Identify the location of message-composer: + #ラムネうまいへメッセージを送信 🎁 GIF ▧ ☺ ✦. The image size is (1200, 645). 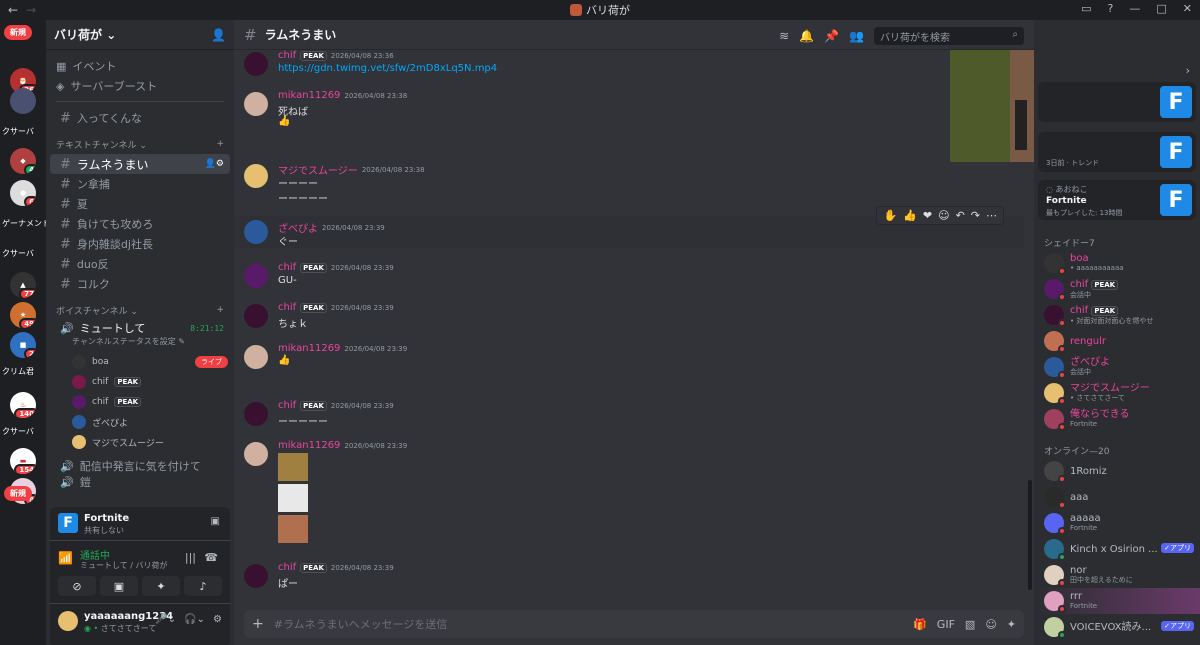
(634, 624).